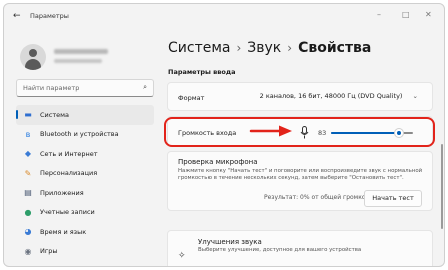  I want to click on highlight-box, so click(299, 132).